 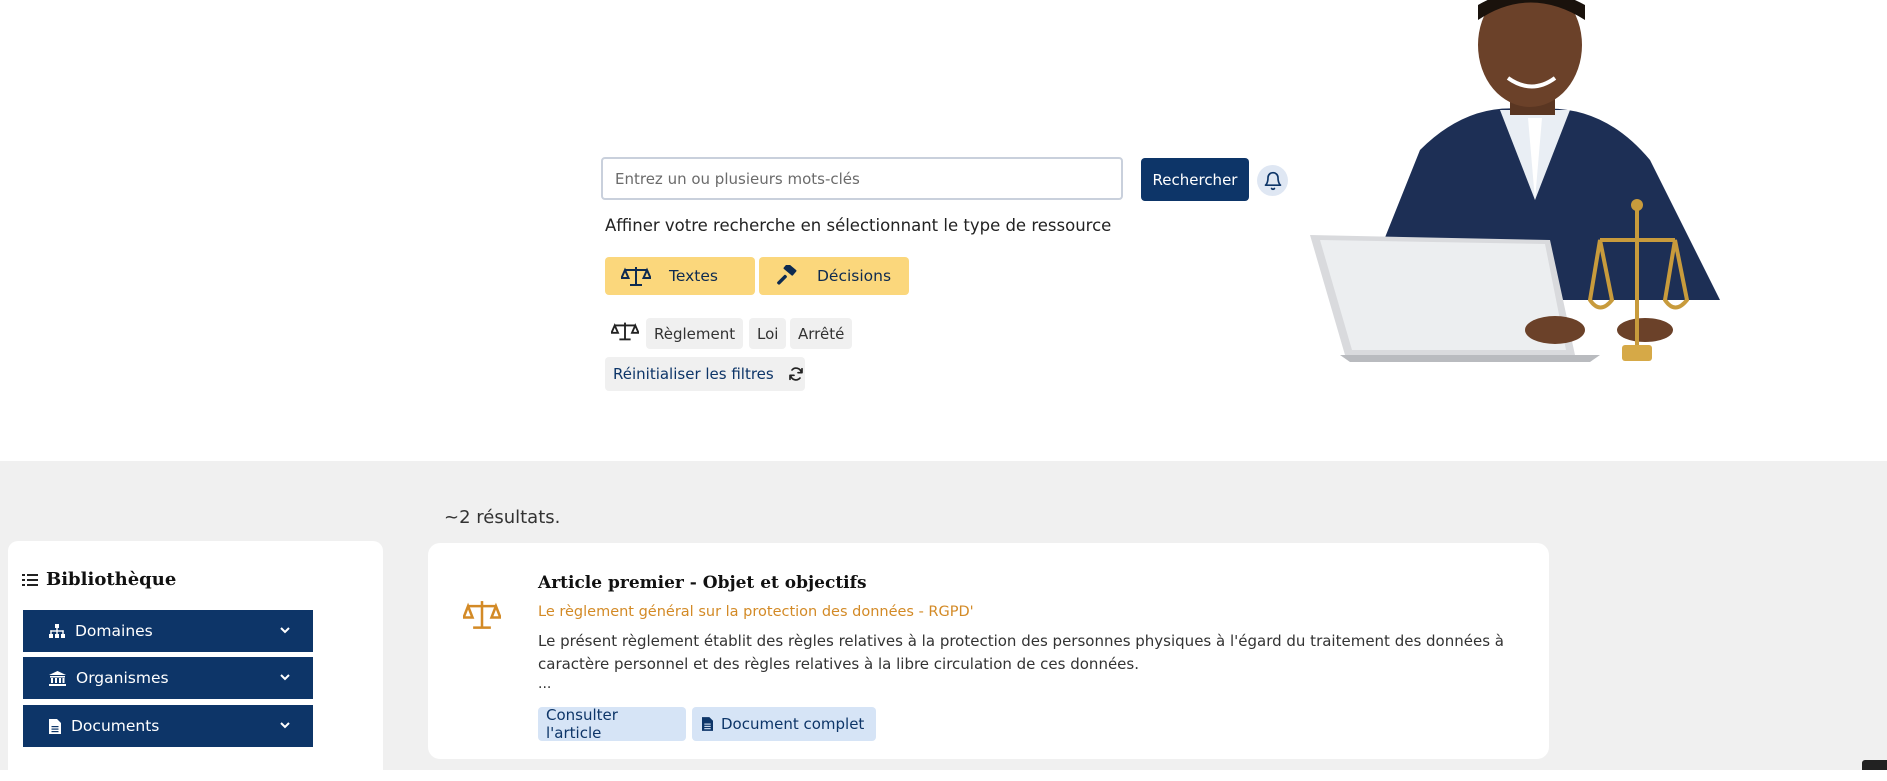 I want to click on reset-filters-button: Réinitialiser les filtres, so click(x=705, y=374).